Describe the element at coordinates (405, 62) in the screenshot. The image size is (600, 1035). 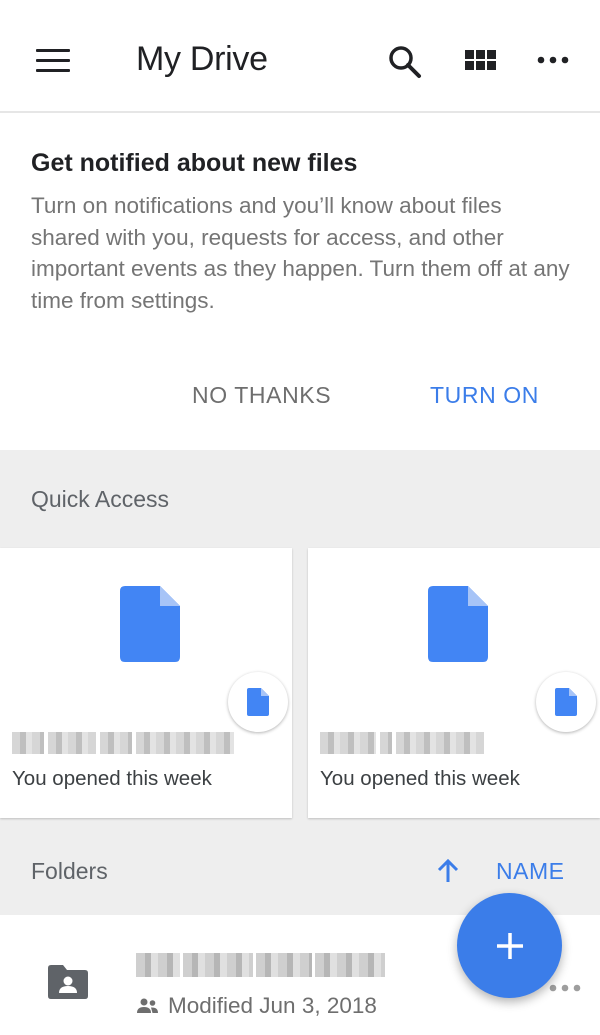
I see `search-icon` at that location.